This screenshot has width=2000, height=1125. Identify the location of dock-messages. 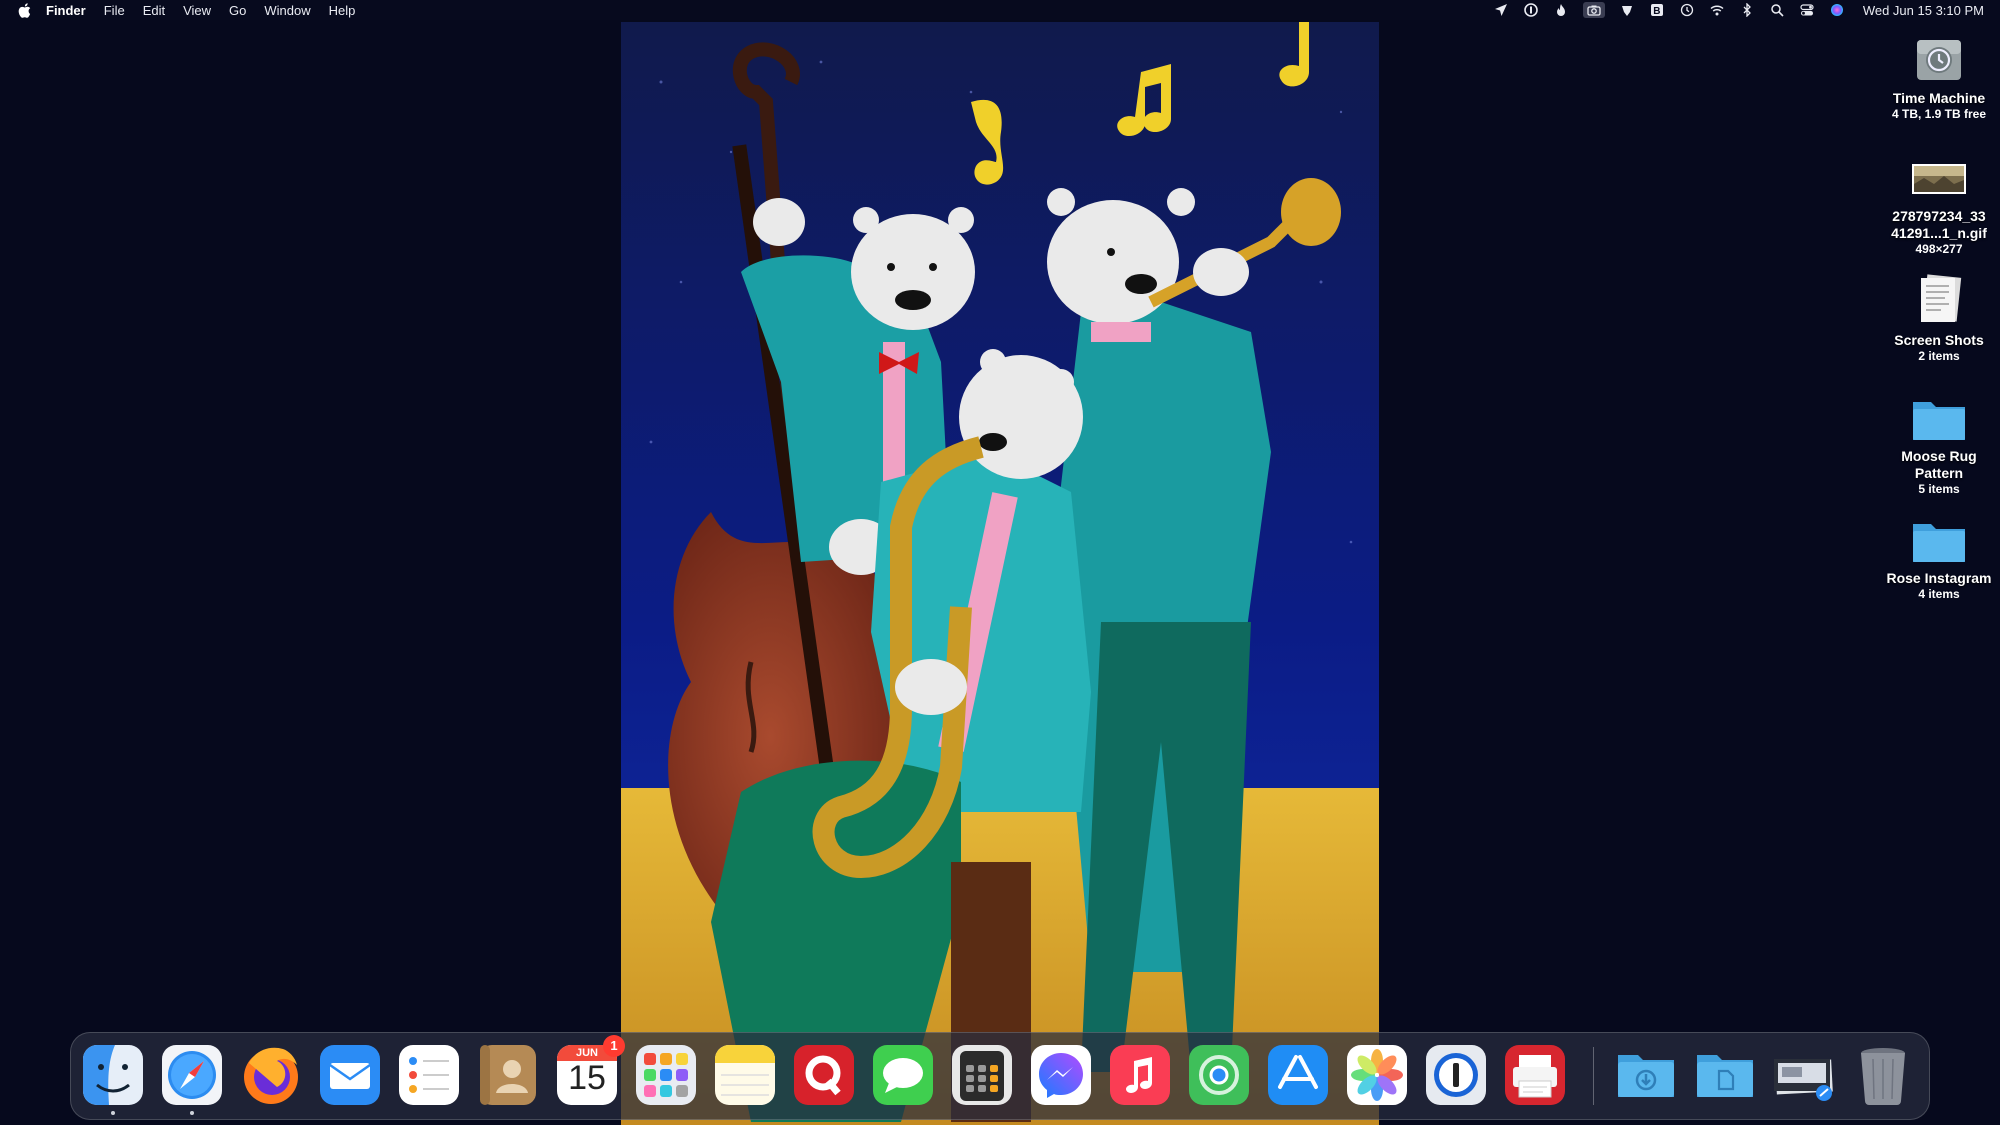
(903, 1075).